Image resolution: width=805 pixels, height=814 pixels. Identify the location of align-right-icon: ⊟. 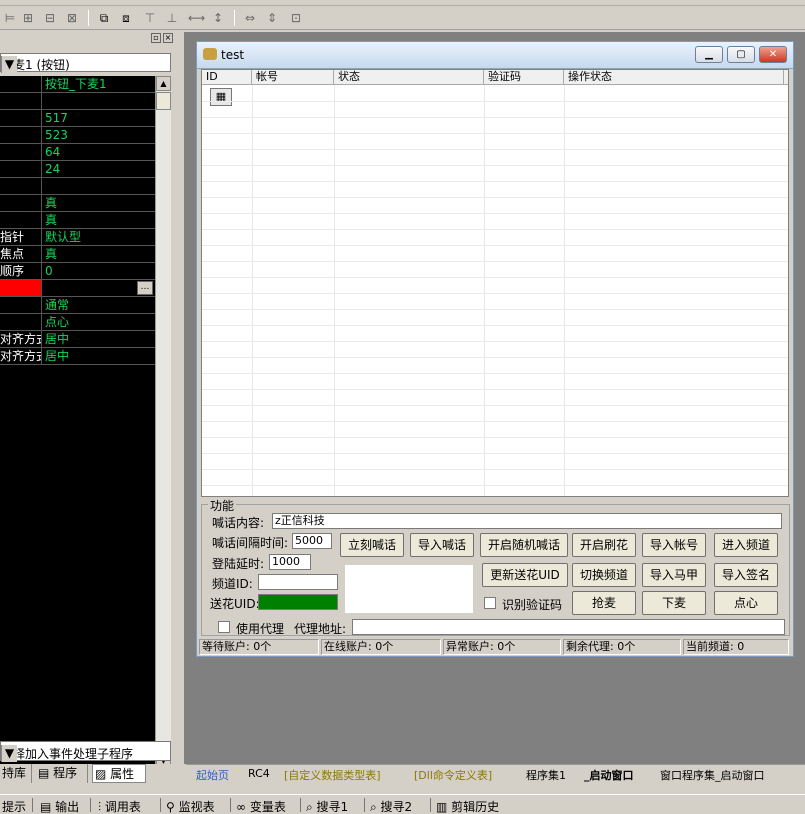
(50, 18).